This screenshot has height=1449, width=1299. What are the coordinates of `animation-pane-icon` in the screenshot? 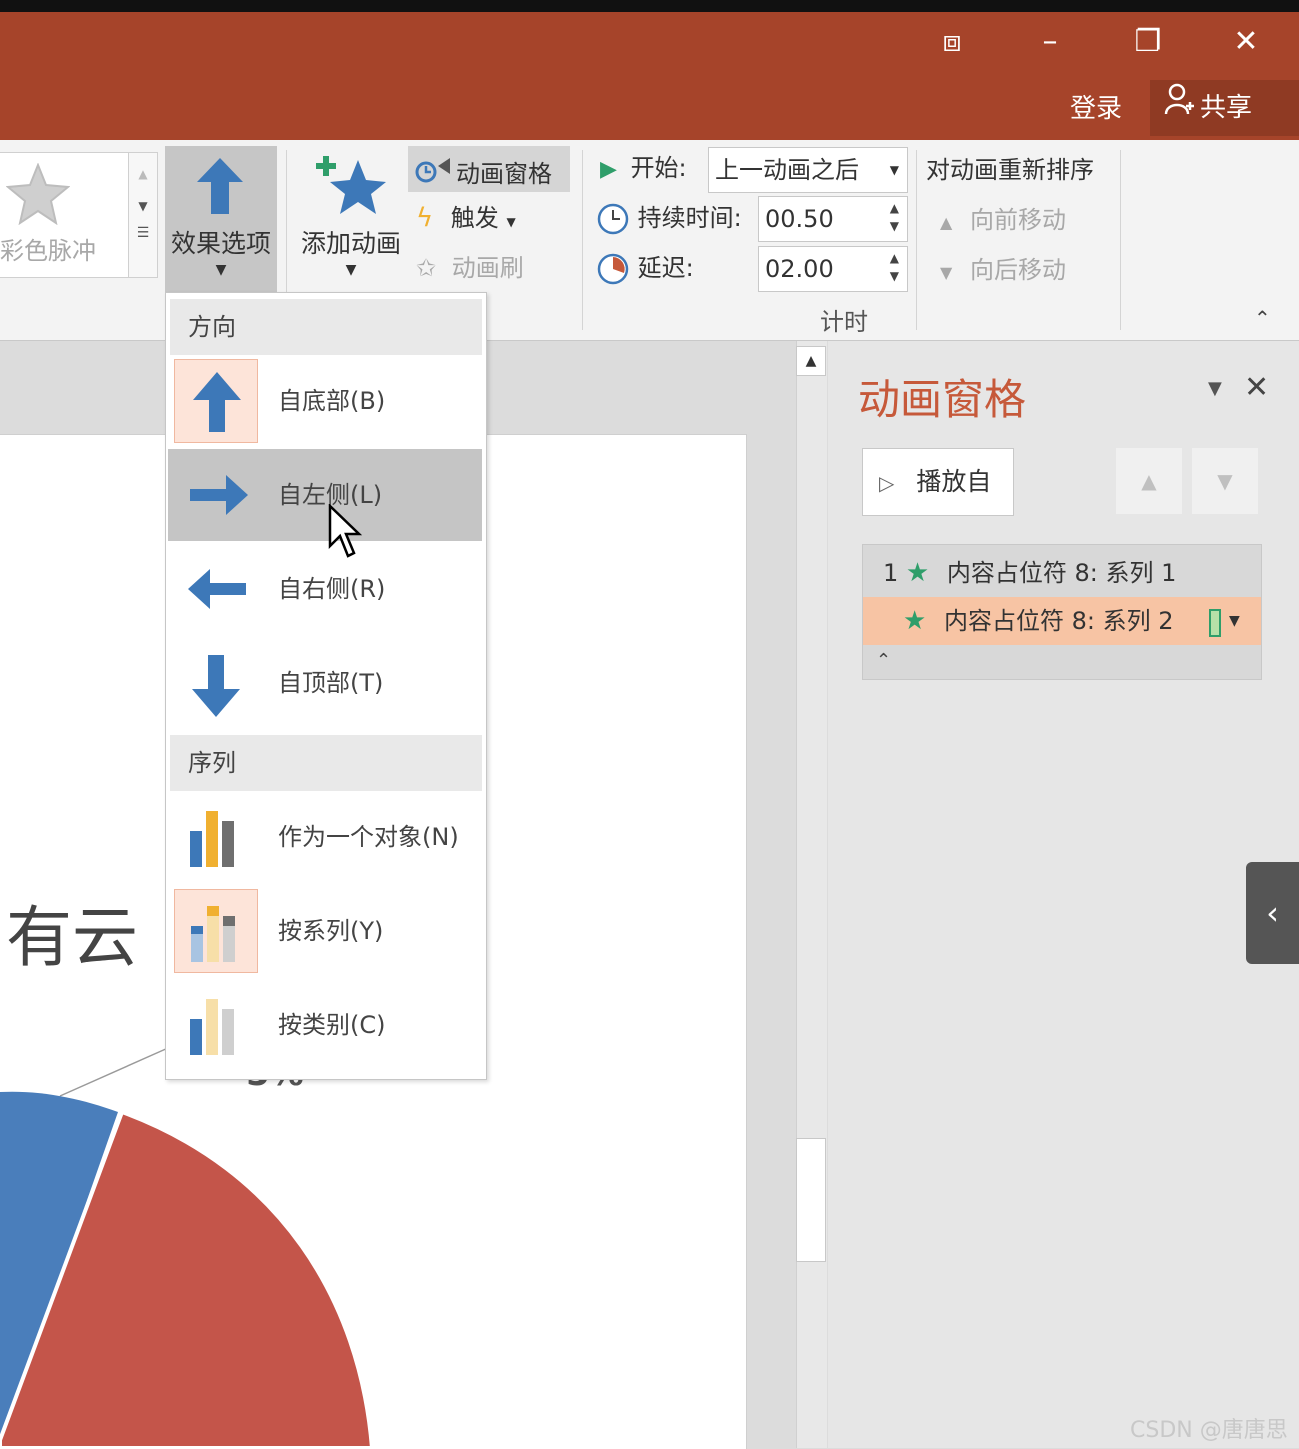 It's located at (432, 170).